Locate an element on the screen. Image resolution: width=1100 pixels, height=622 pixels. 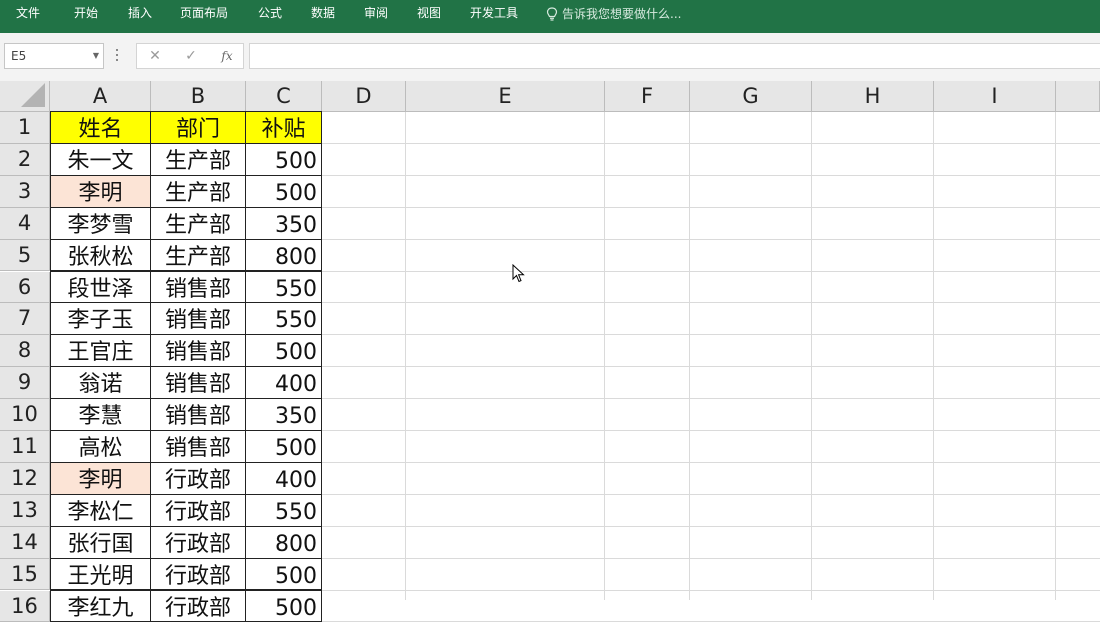
row-header: 4 is located at coordinates (25, 224).